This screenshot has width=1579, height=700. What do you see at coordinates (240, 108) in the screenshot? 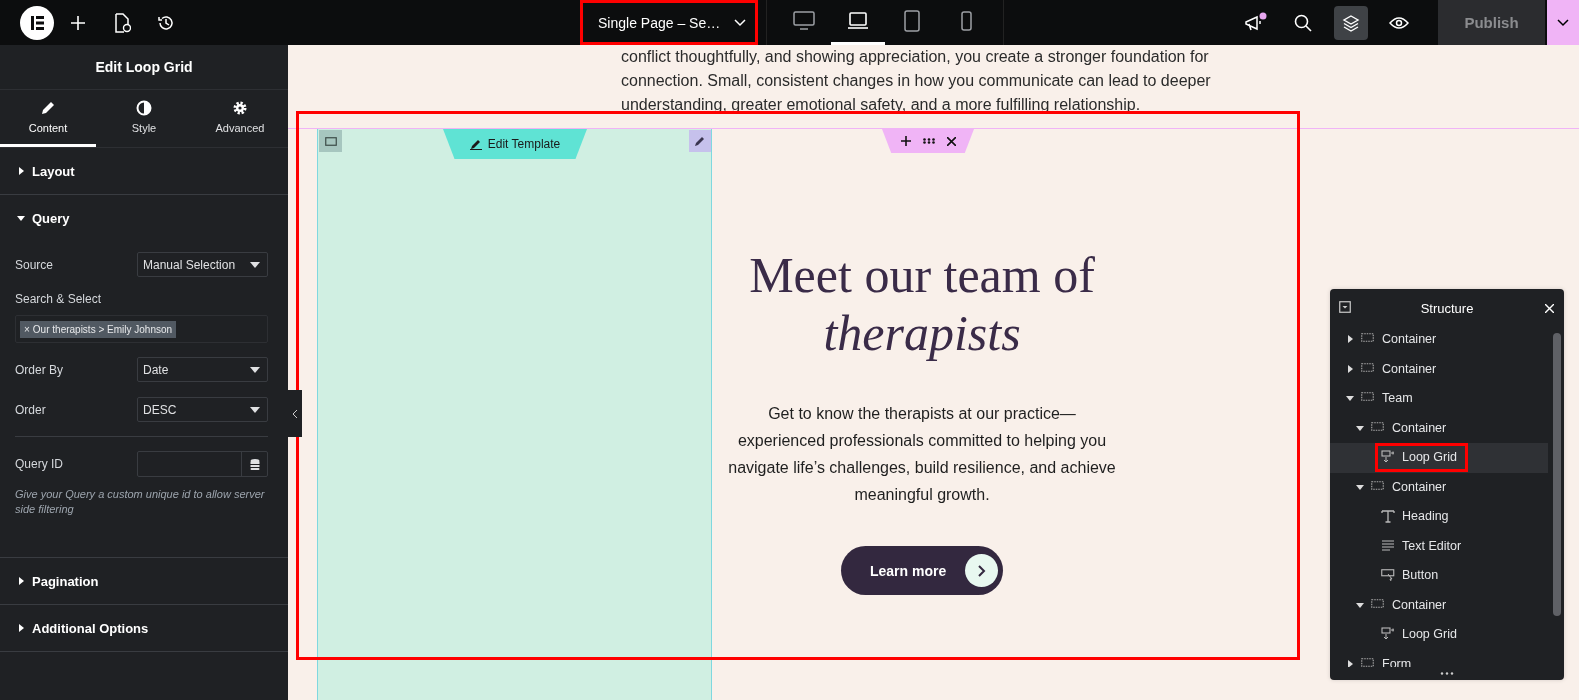
I see `gear-icon` at bounding box center [240, 108].